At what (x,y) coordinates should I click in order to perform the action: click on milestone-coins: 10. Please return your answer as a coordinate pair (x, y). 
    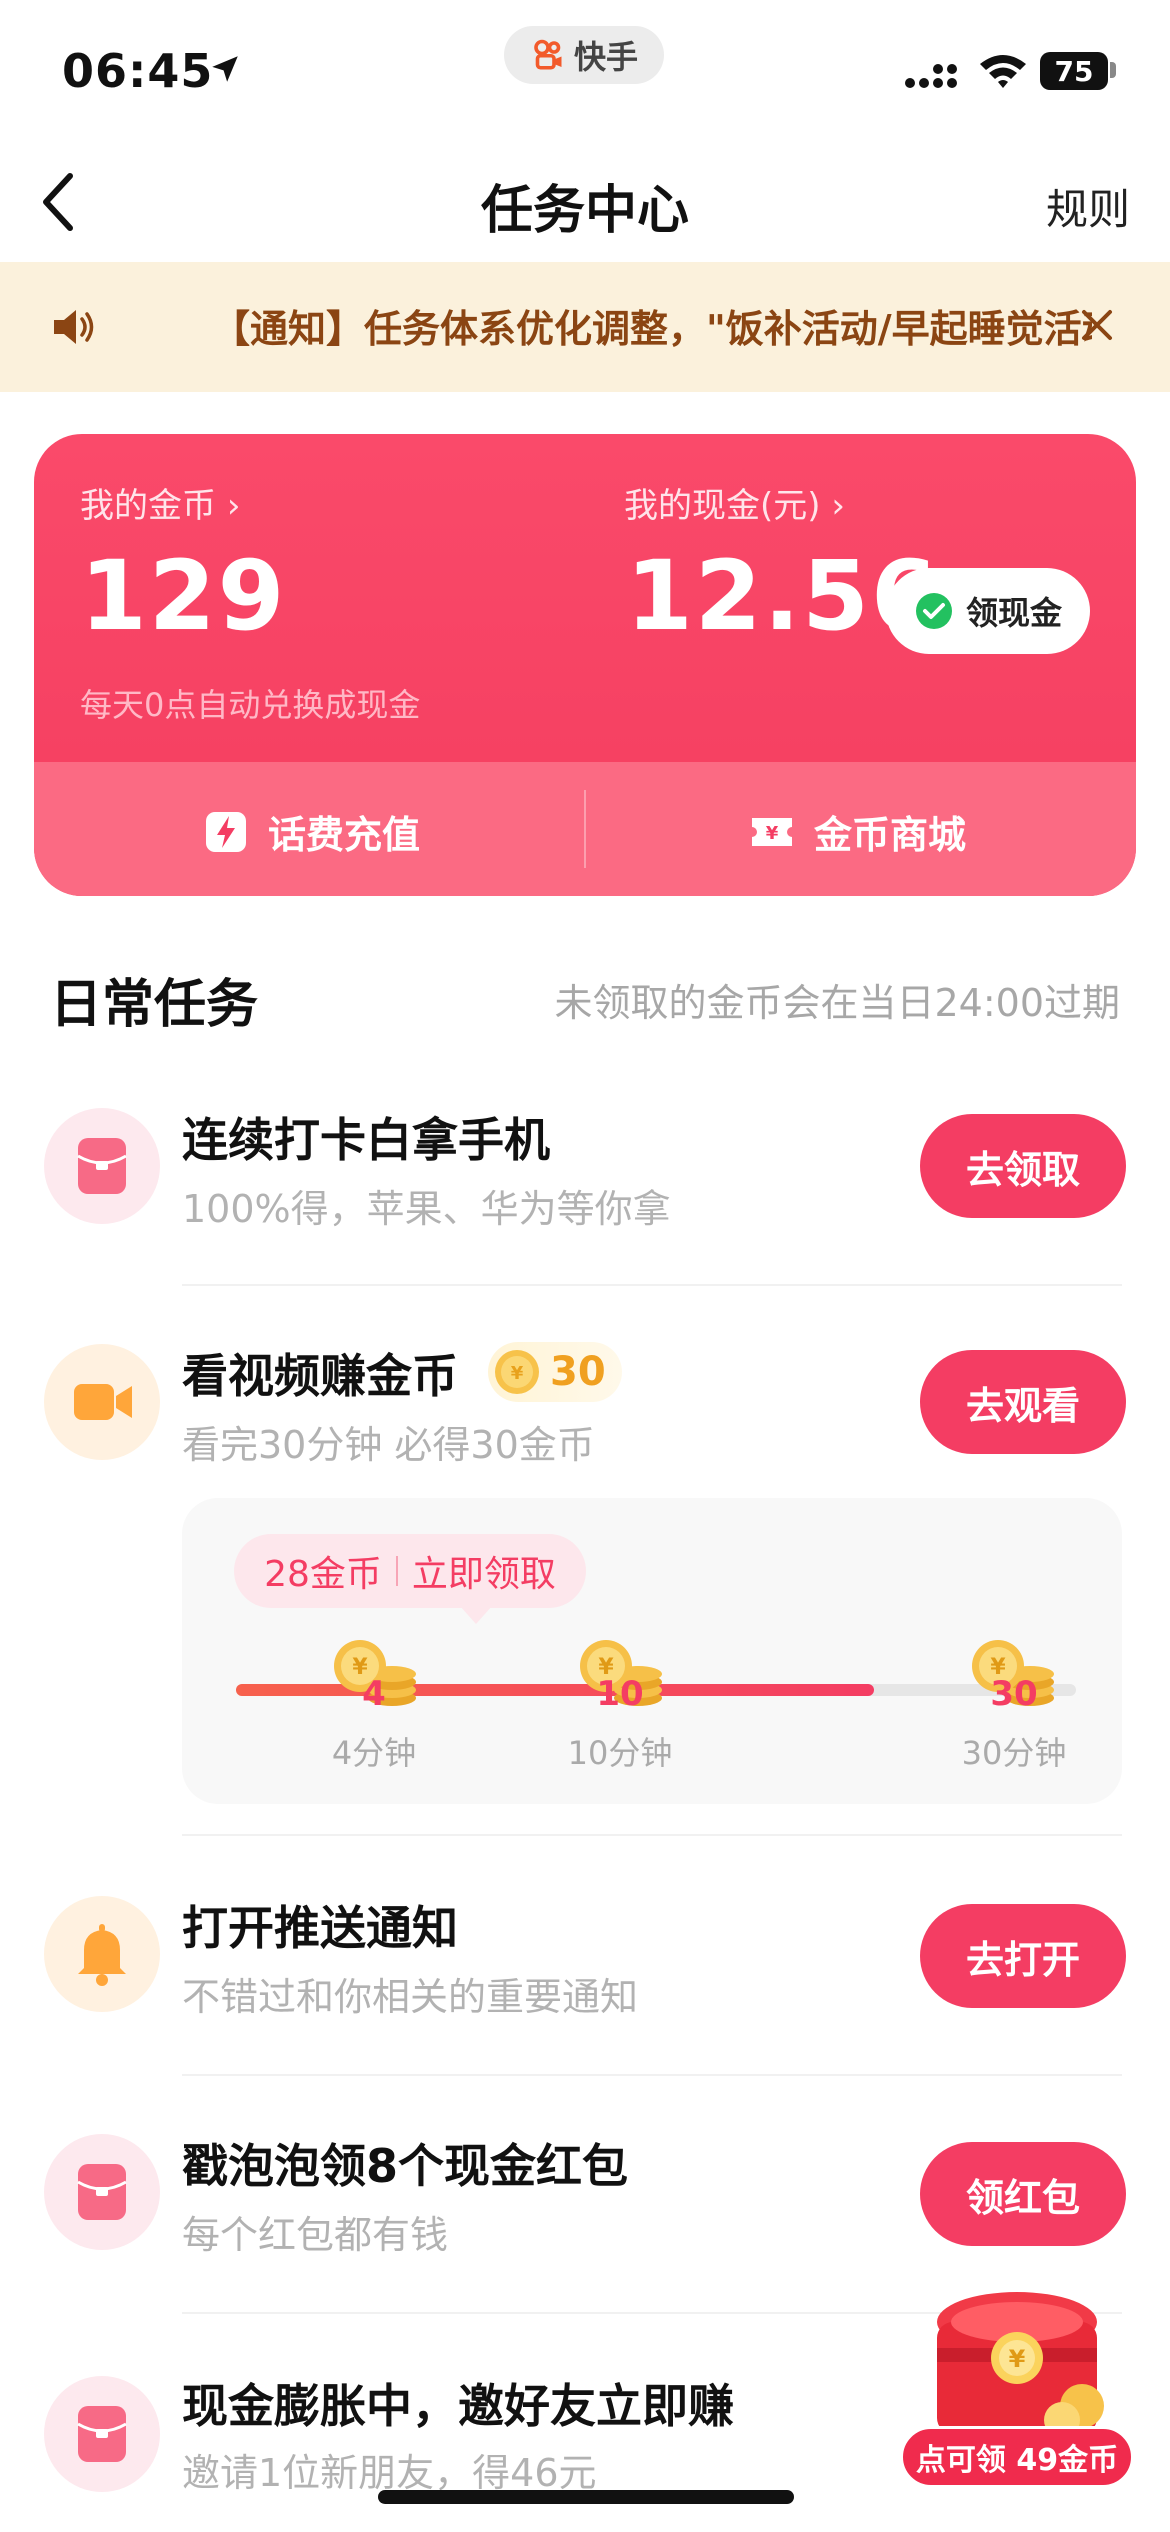
    Looking at the image, I should click on (620, 1694).